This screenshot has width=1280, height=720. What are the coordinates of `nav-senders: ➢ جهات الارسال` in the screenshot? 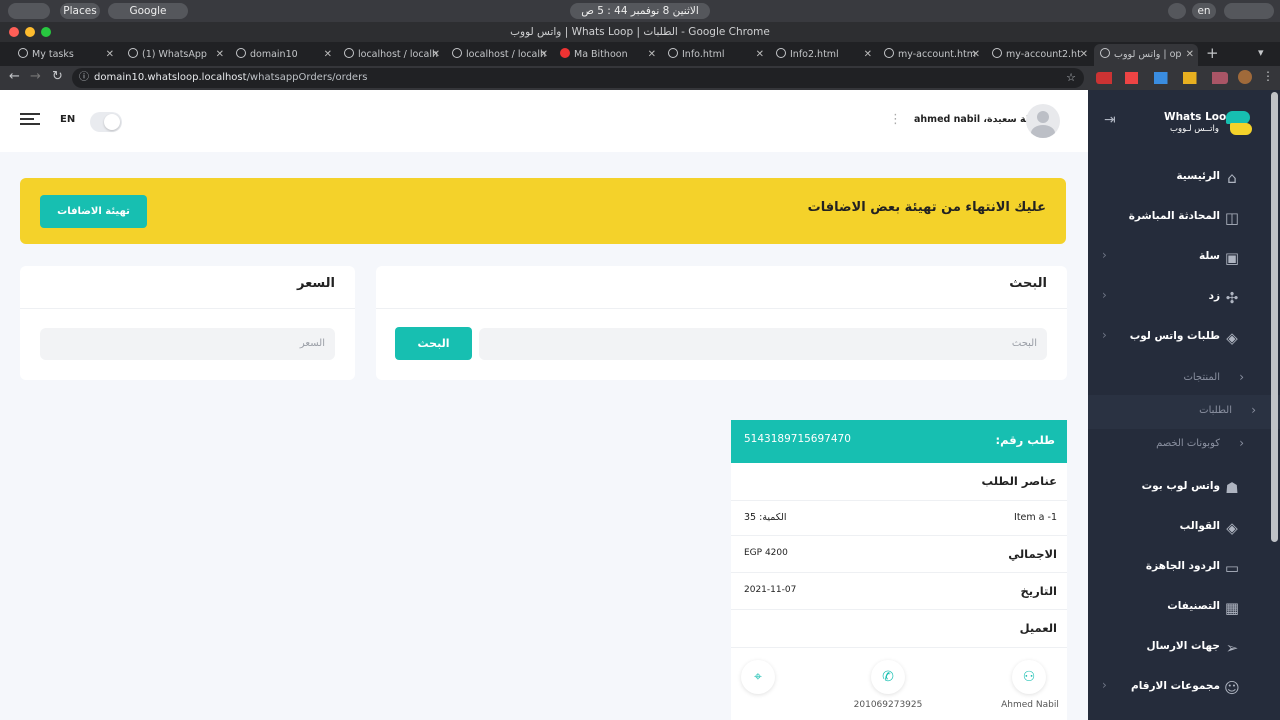 It's located at (1178, 648).